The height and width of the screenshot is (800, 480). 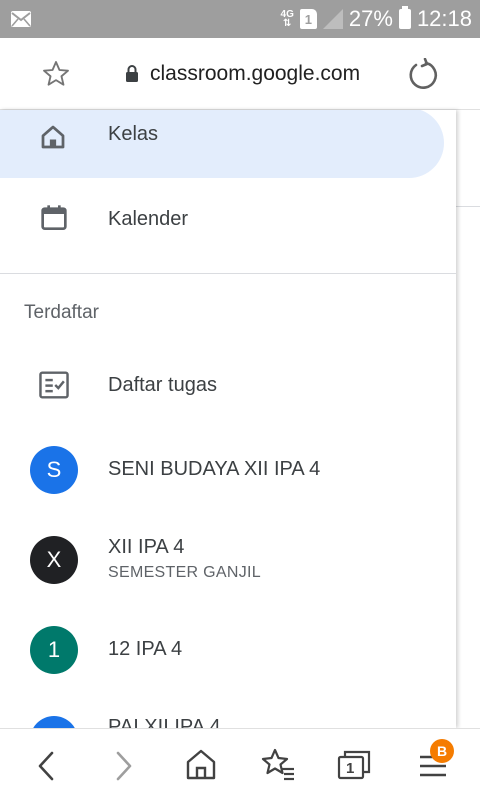 I want to click on tabs-button: 1, so click(x=354, y=765).